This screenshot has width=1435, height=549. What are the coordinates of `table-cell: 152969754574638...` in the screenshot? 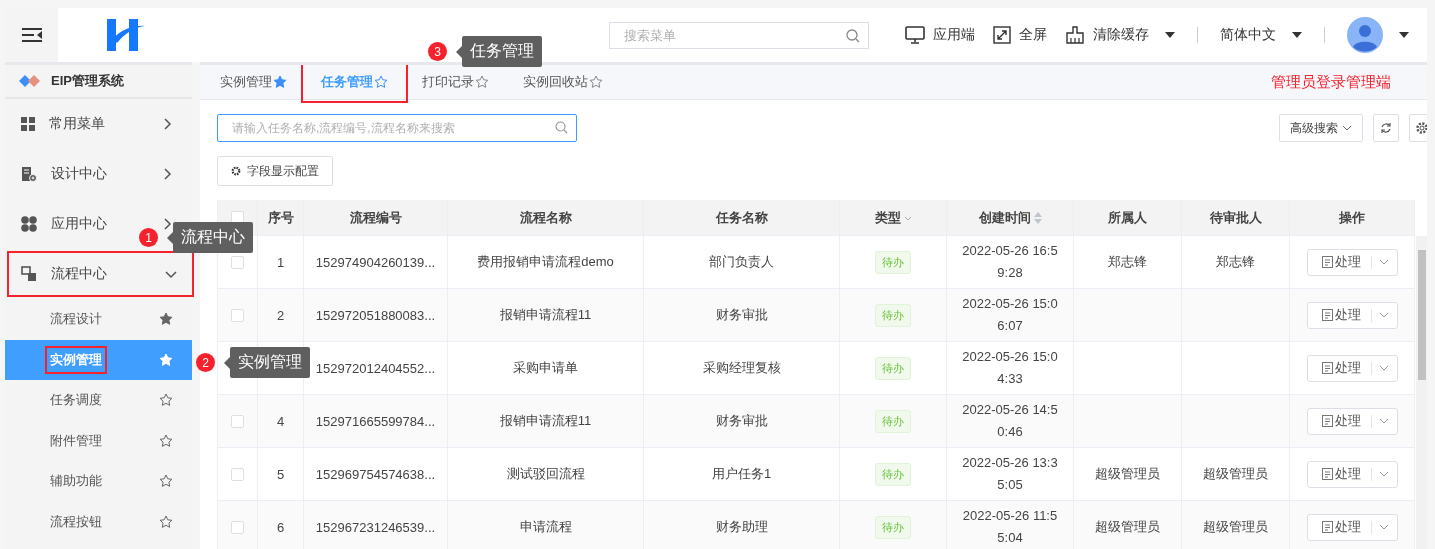 It's located at (376, 474).